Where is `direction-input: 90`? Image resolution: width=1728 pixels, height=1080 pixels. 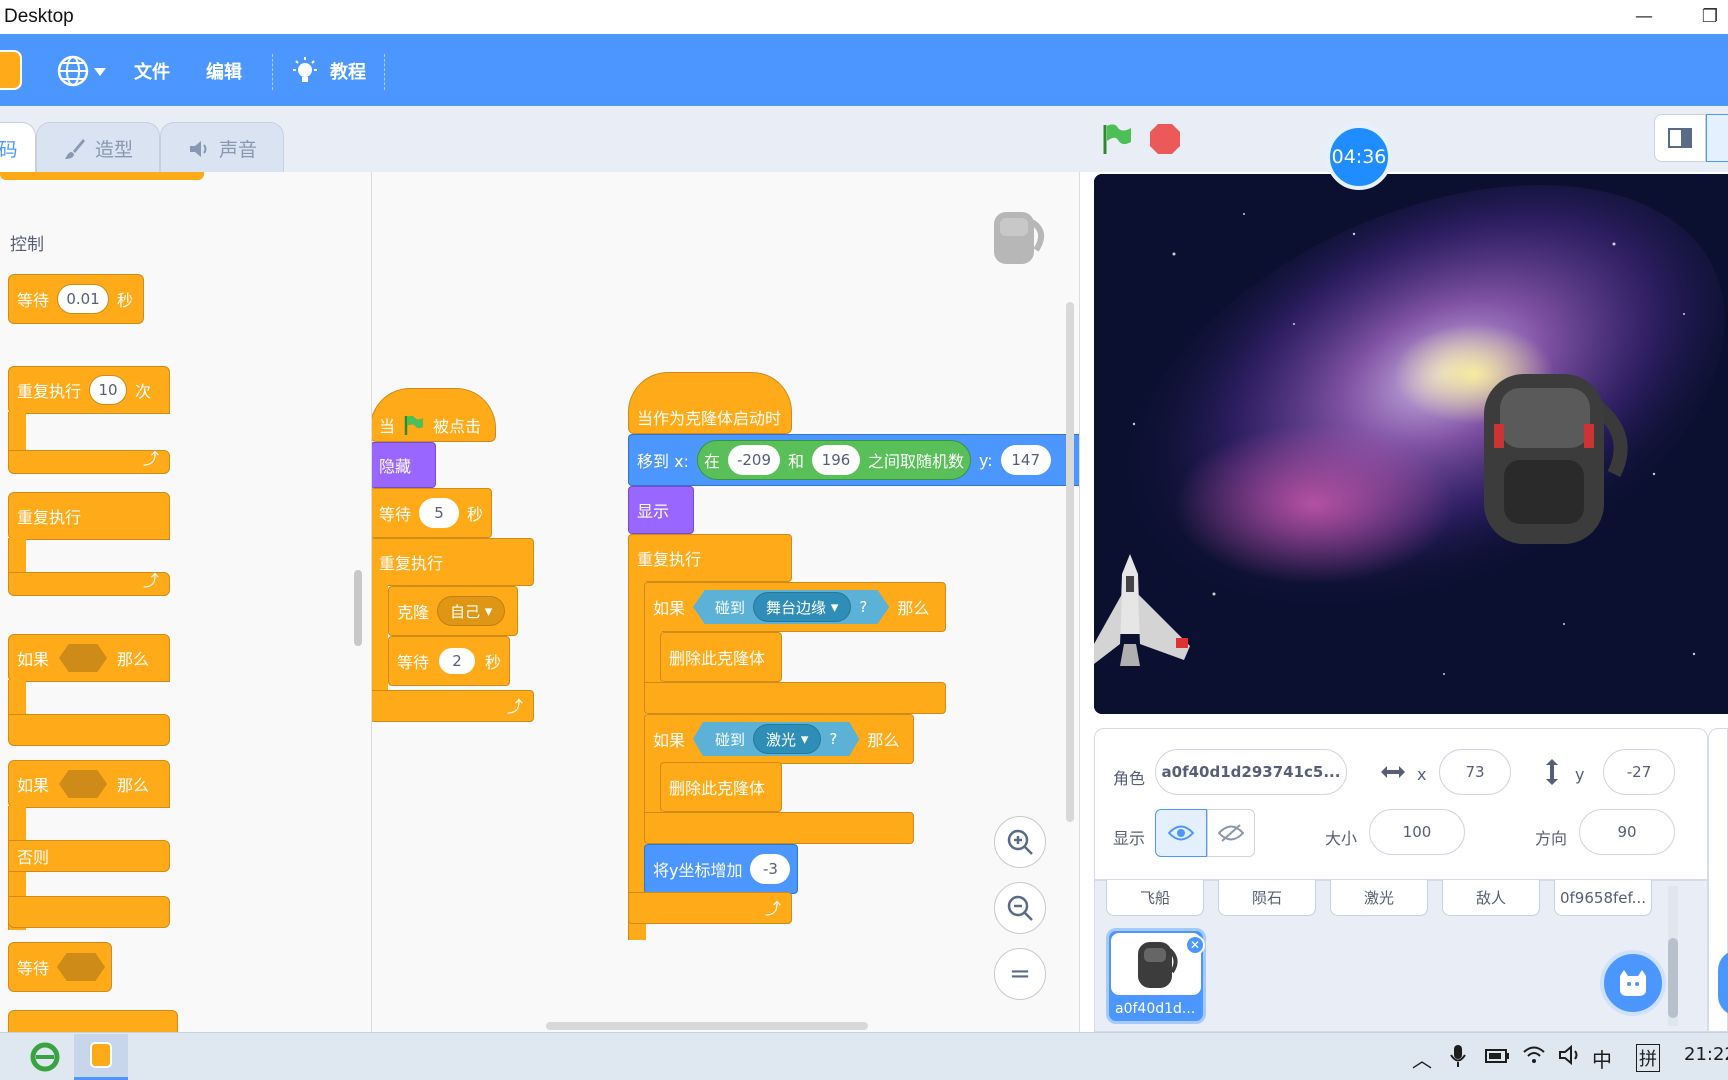 direction-input: 90 is located at coordinates (1627, 832).